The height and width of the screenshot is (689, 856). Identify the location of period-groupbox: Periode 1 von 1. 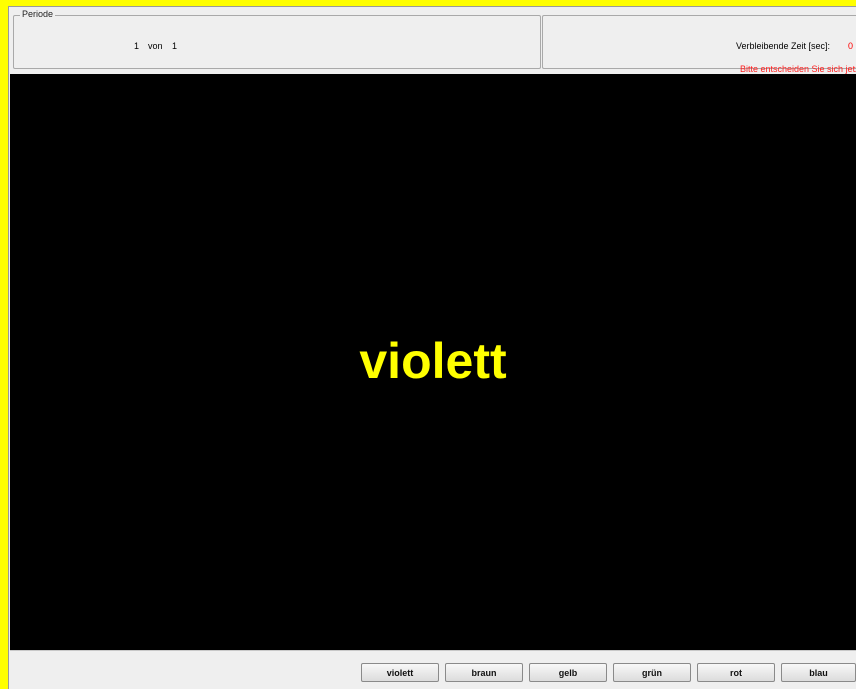
(277, 39).